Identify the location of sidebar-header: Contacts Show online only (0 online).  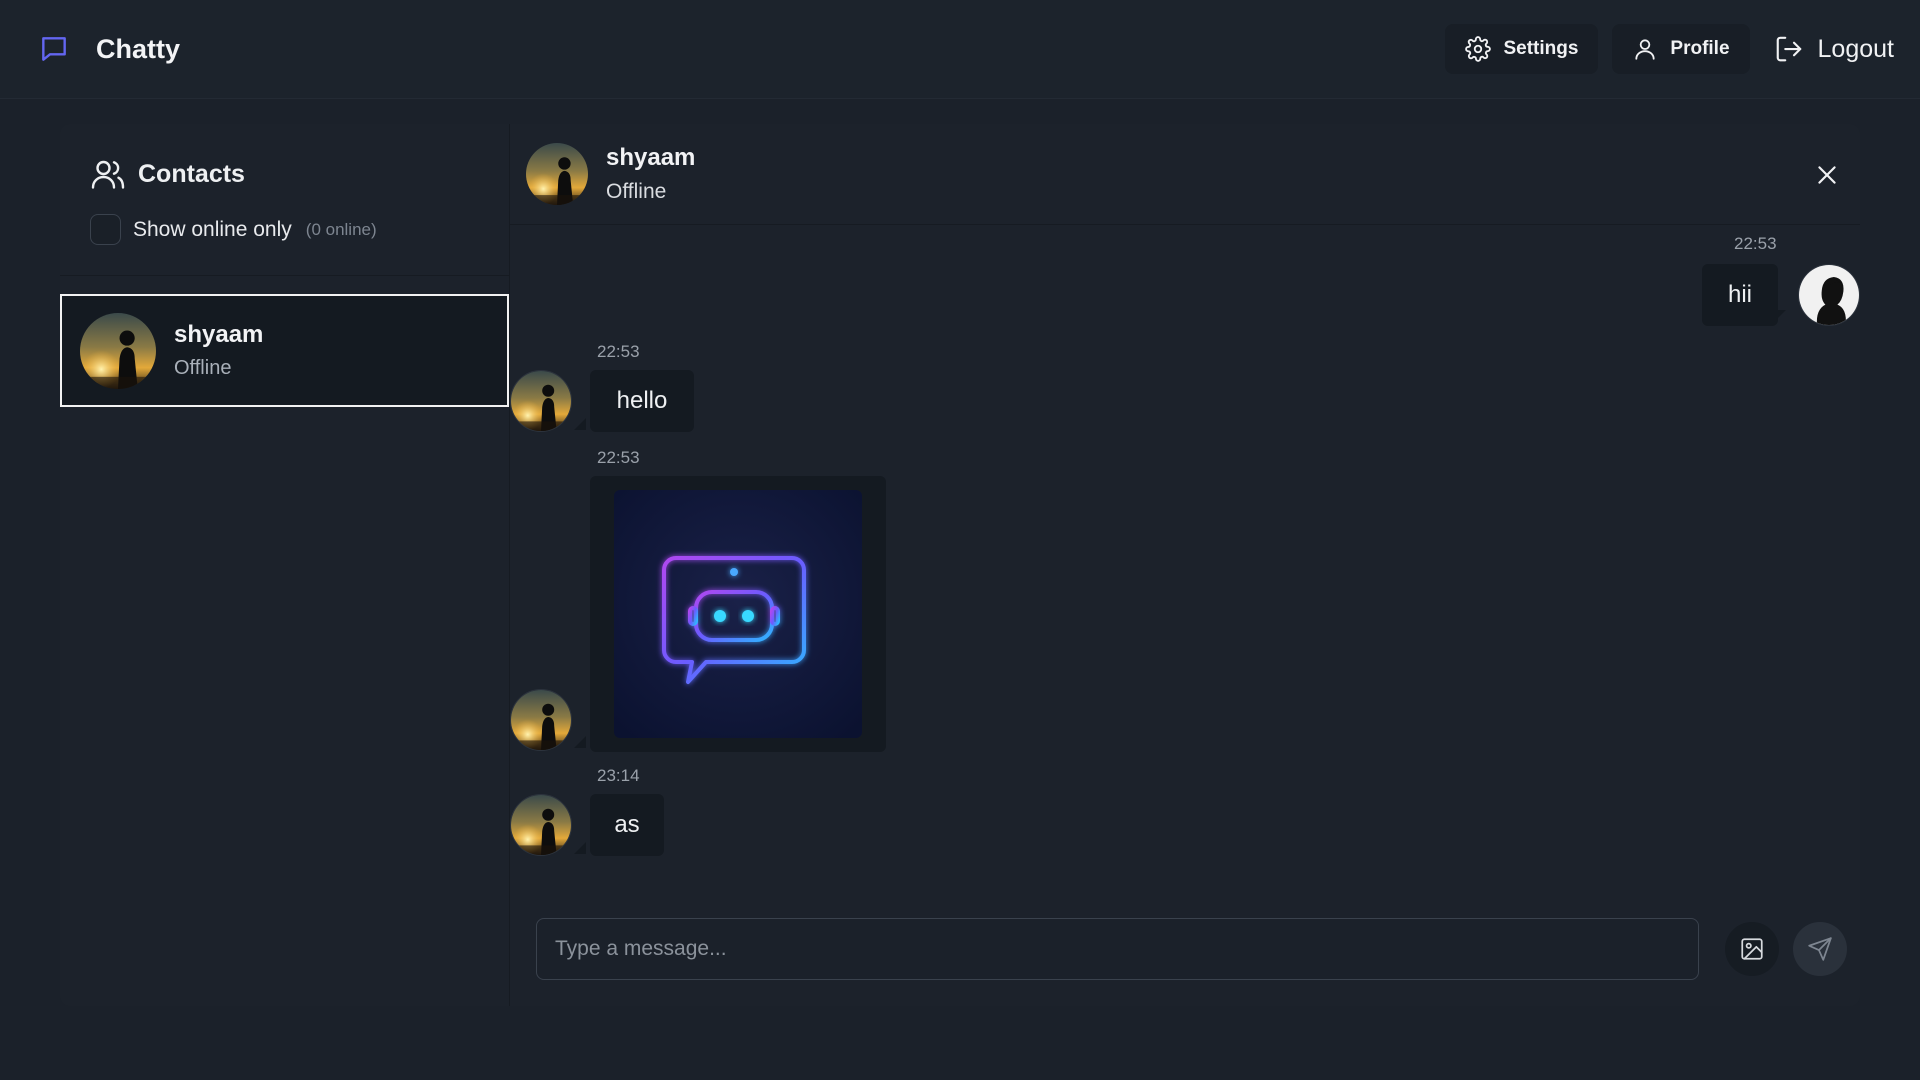
(284, 200).